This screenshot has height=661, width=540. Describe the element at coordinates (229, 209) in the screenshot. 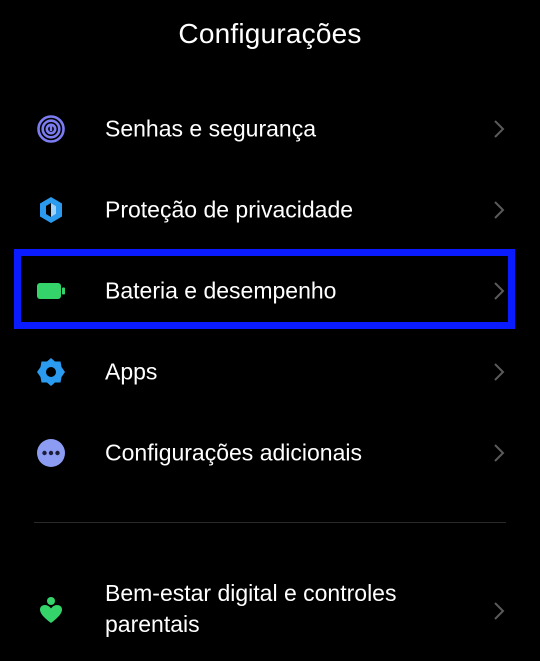

I see `settings-item-label: Proteção de privacidade` at that location.